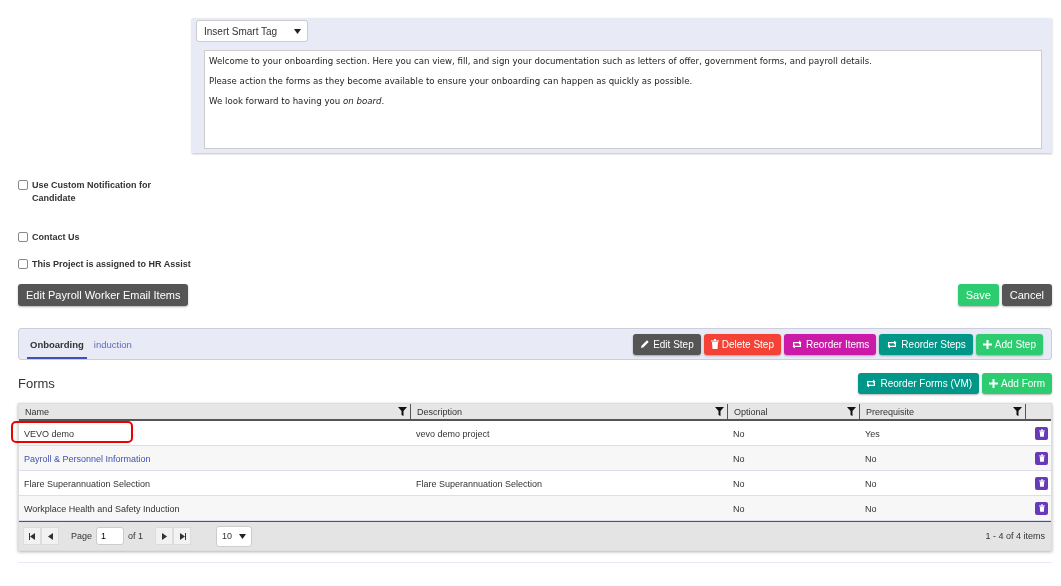 The height and width of the screenshot is (586, 1061). I want to click on table-cell: Workplace Health and Safety Induction, so click(102, 509).